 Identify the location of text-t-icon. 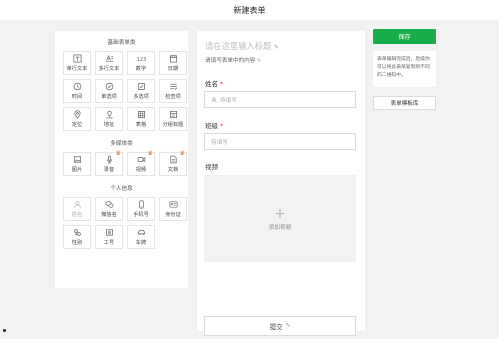
(77, 58).